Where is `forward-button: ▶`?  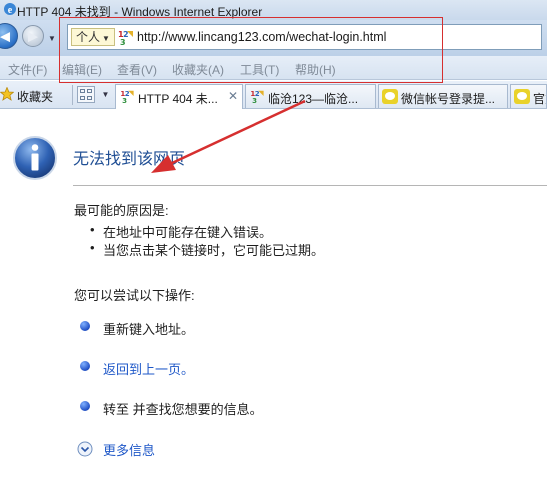
forward-button: ▶ is located at coordinates (33, 36).